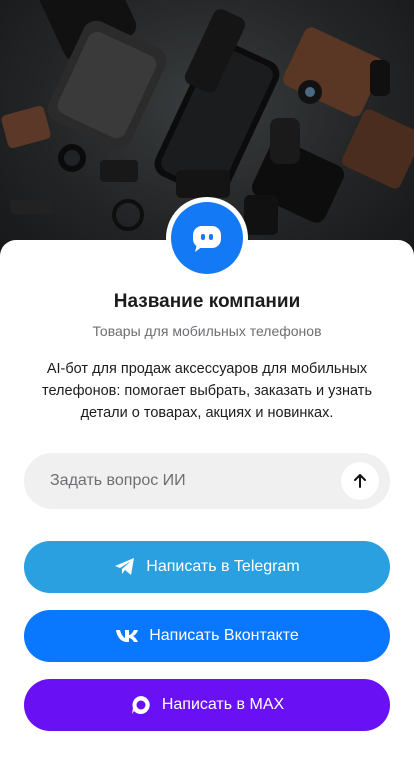  I want to click on ask-ai-input, so click(194, 481).